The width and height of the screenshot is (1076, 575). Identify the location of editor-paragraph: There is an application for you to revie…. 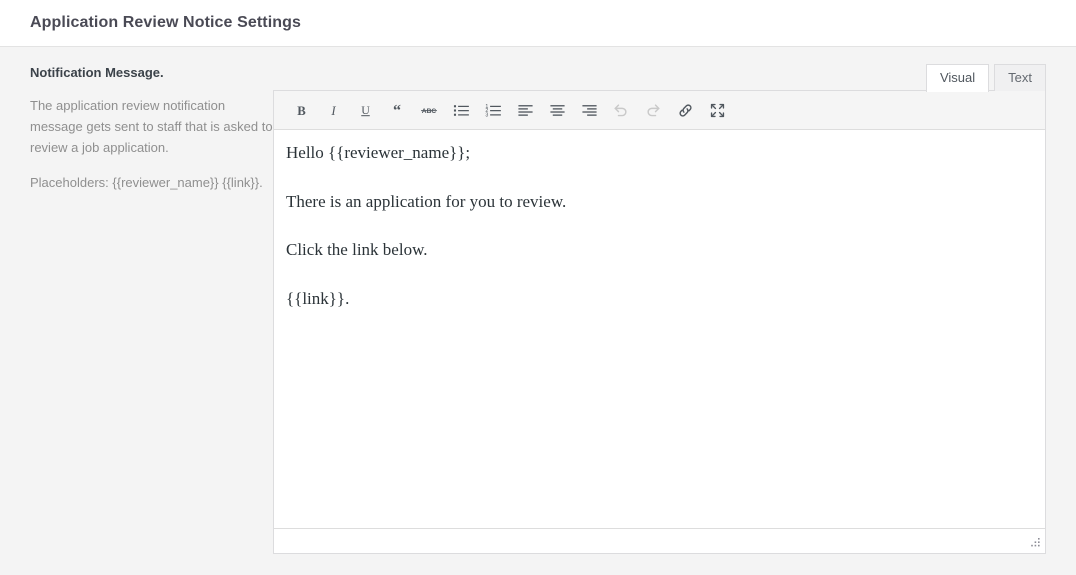
(426, 201).